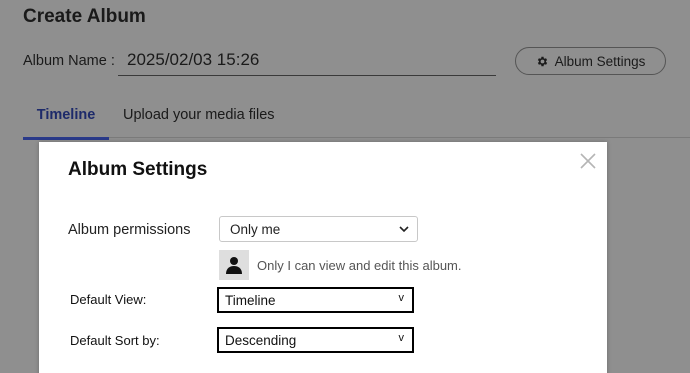  I want to click on close-icon, so click(588, 161).